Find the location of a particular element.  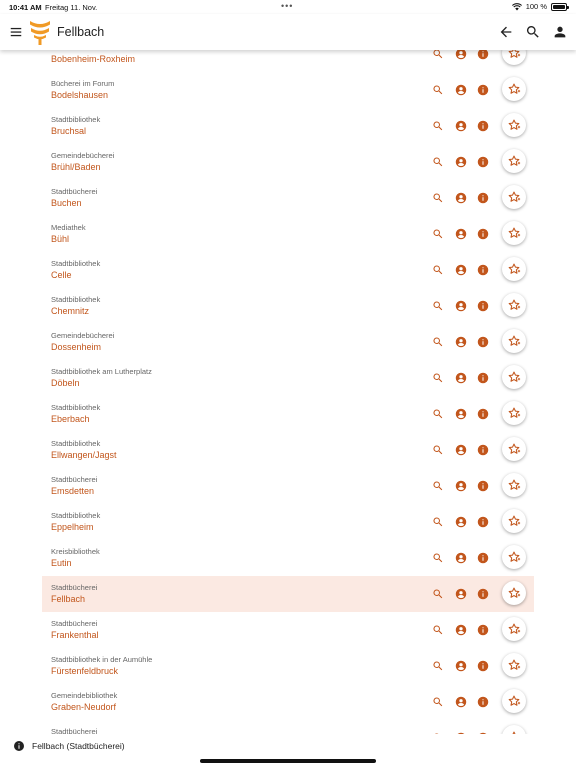

list-item: Kreisbibliothek Eutin is located at coordinates (288, 558).